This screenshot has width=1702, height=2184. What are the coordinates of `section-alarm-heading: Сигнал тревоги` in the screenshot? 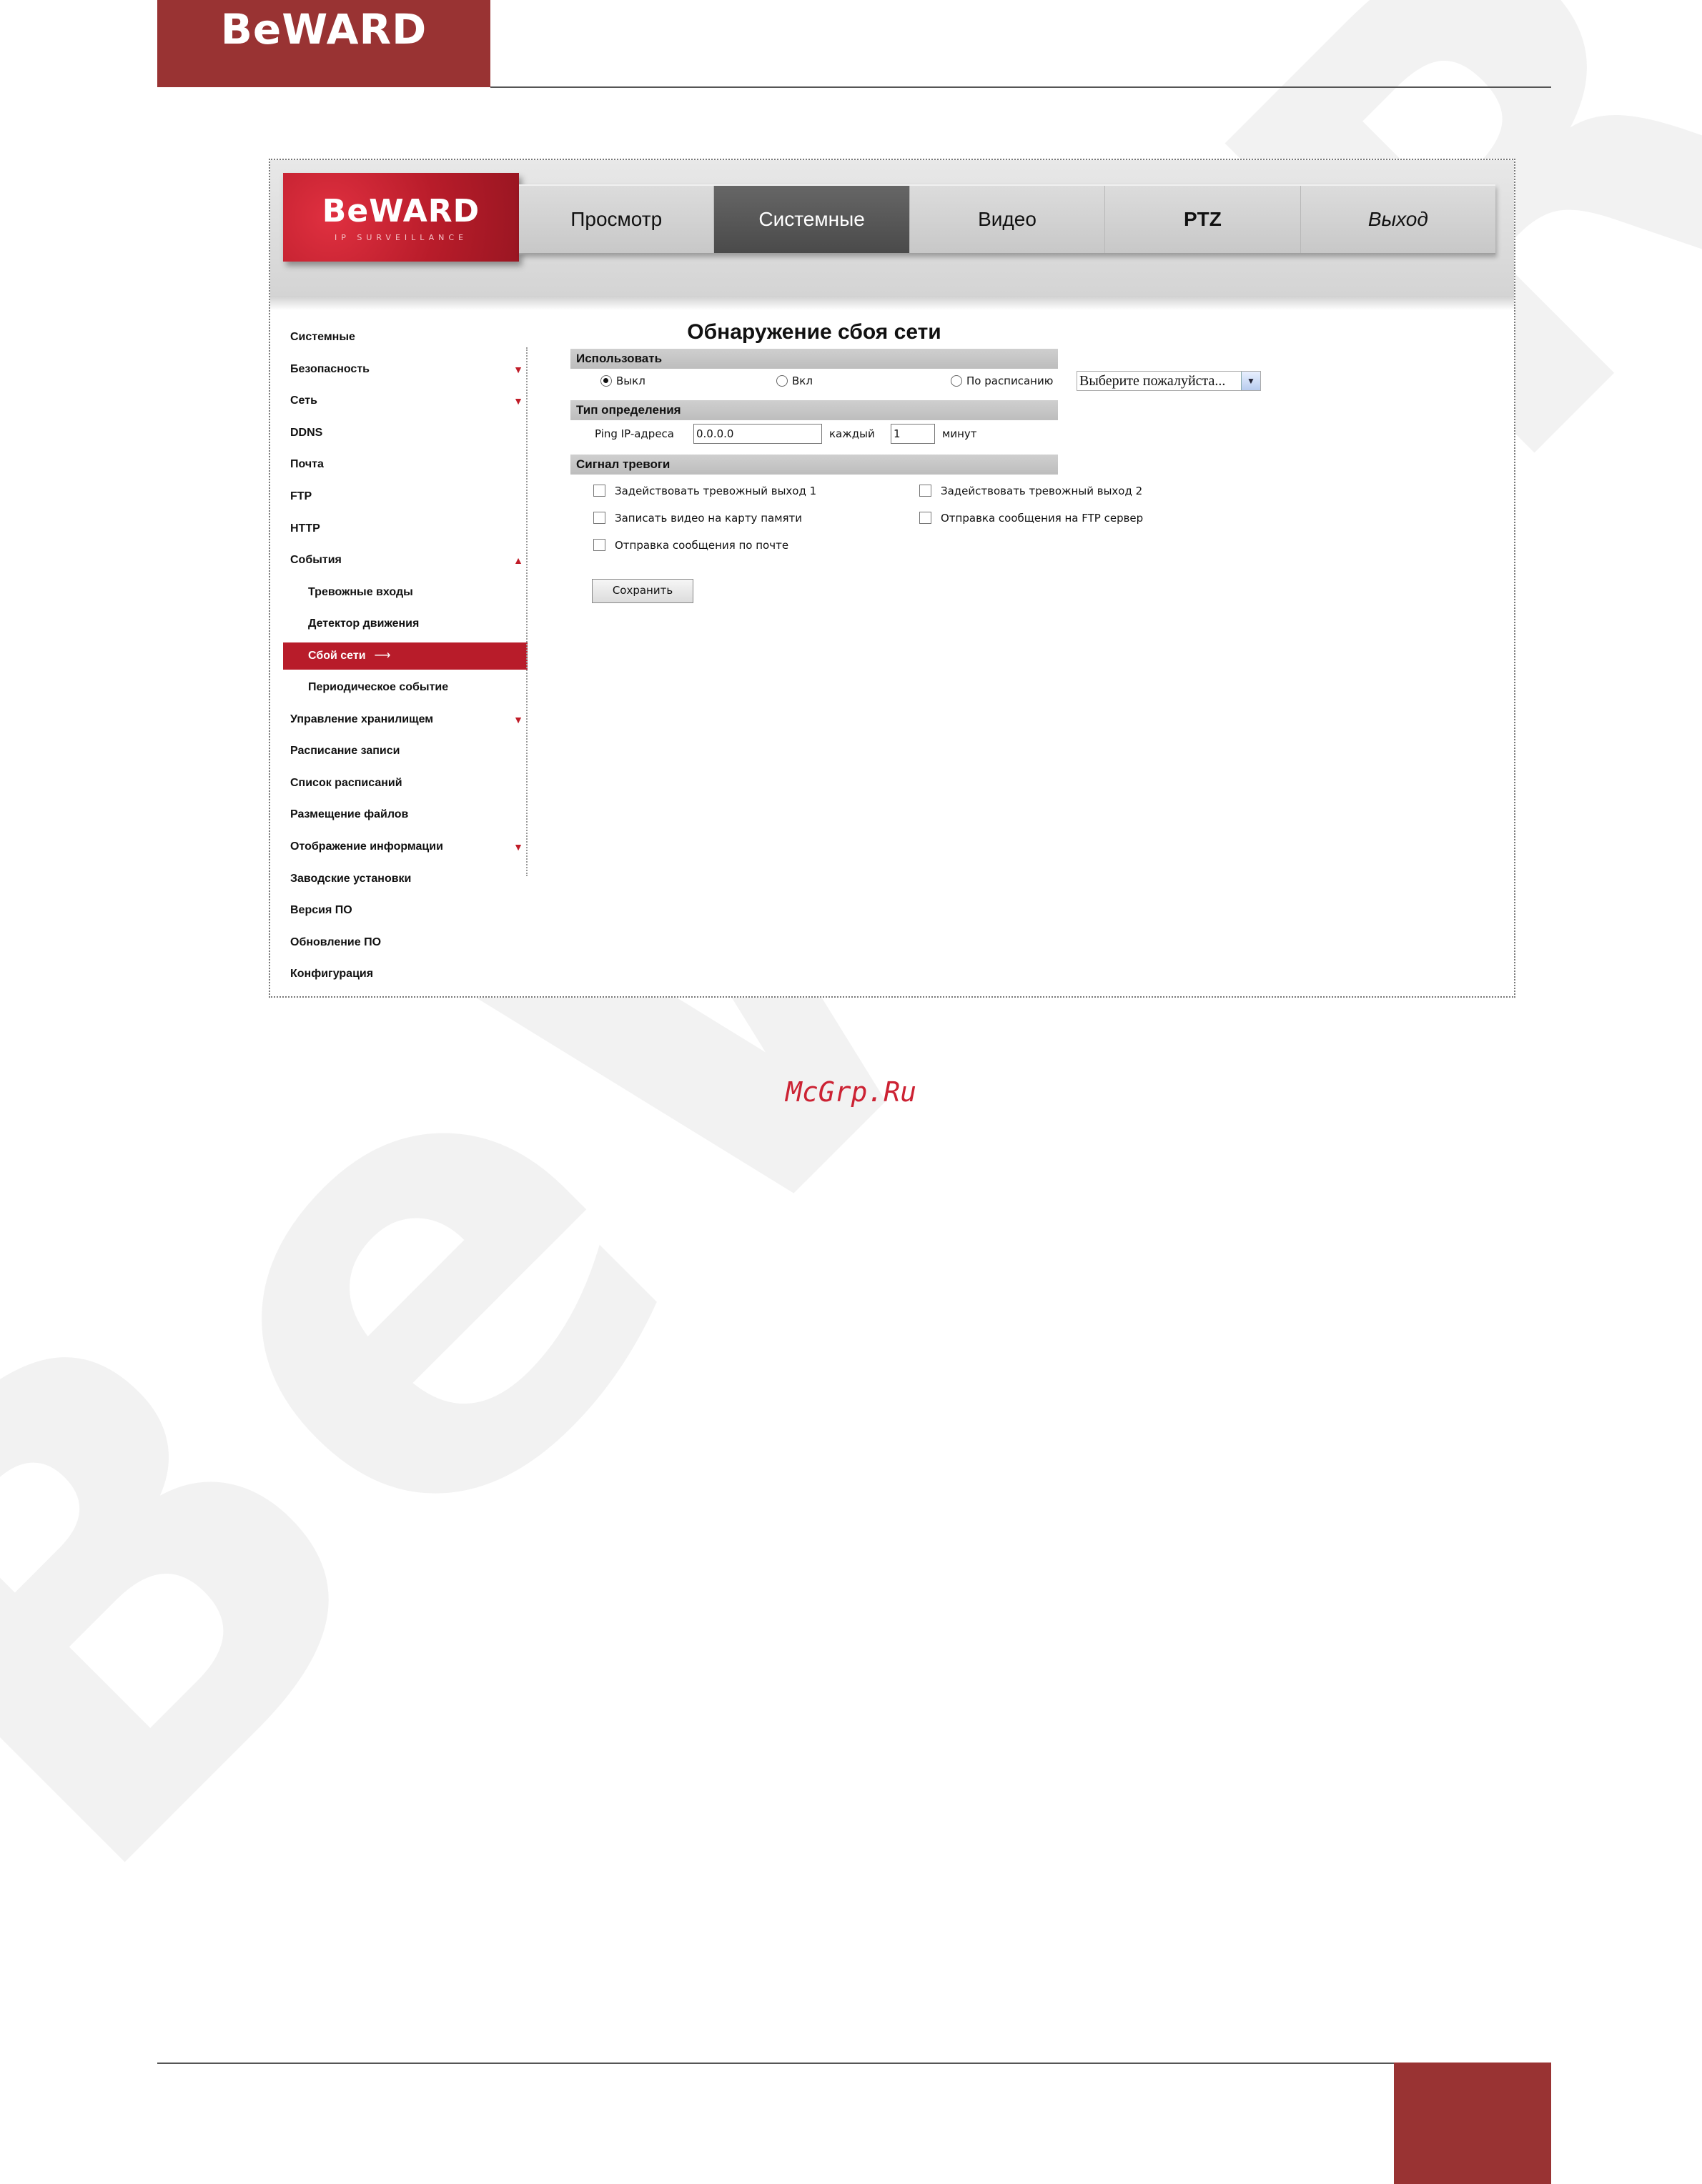 It's located at (814, 465).